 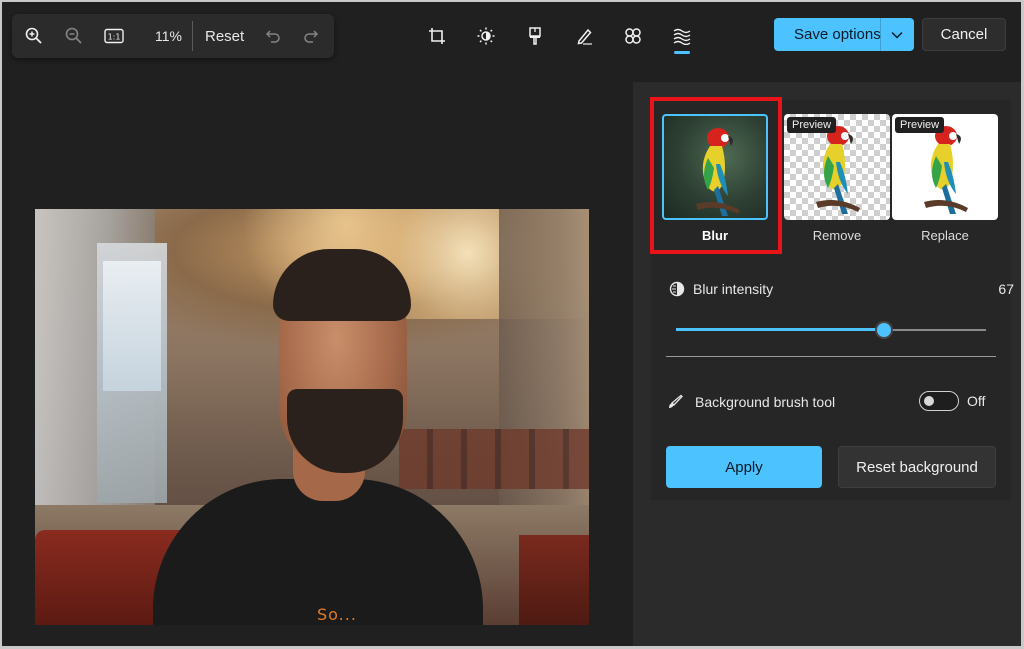 What do you see at coordinates (318, 552) in the screenshot?
I see `photo-subject-torso` at bounding box center [318, 552].